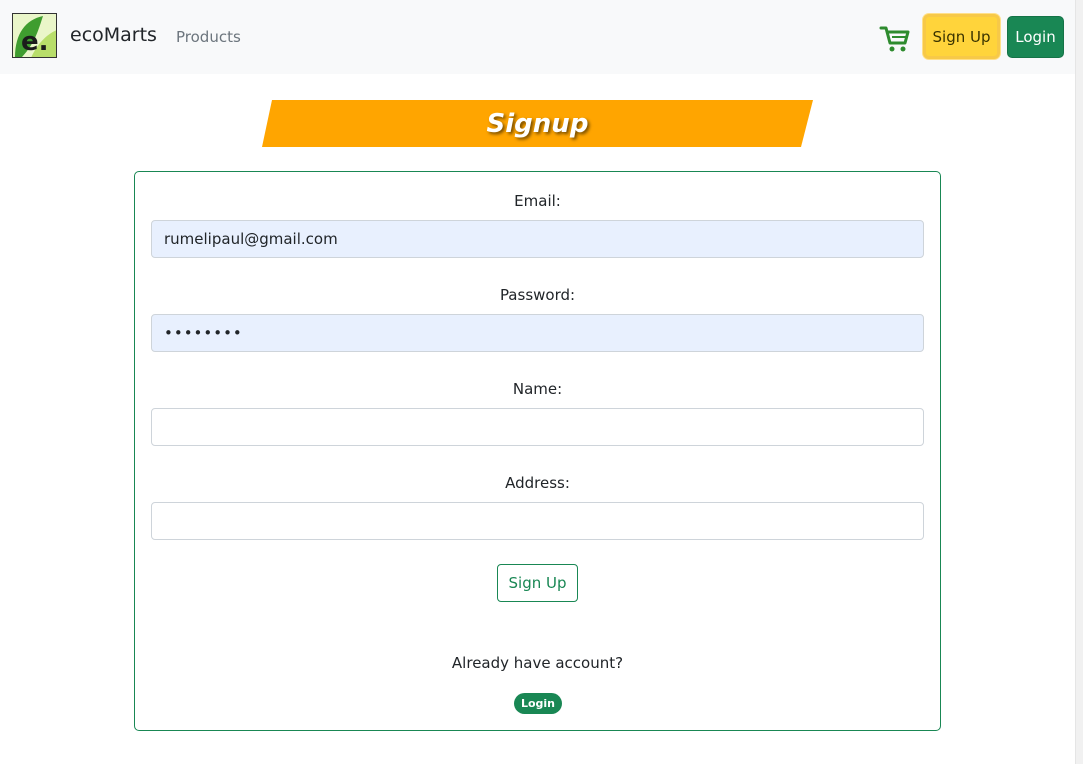  Describe the element at coordinates (537, 521) in the screenshot. I see `address-field` at that location.